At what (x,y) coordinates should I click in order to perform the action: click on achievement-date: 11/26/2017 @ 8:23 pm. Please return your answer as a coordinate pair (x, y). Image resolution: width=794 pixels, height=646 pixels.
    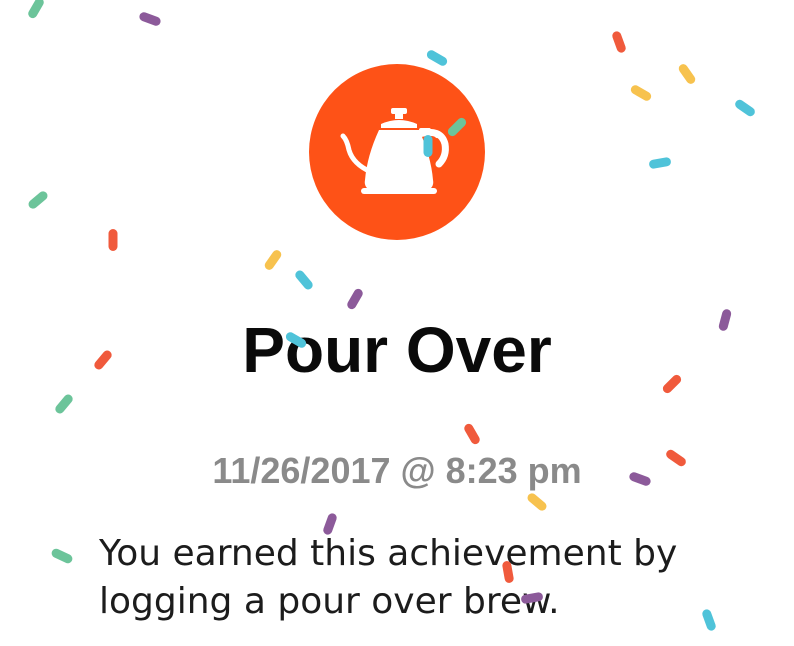
    Looking at the image, I should click on (397, 470).